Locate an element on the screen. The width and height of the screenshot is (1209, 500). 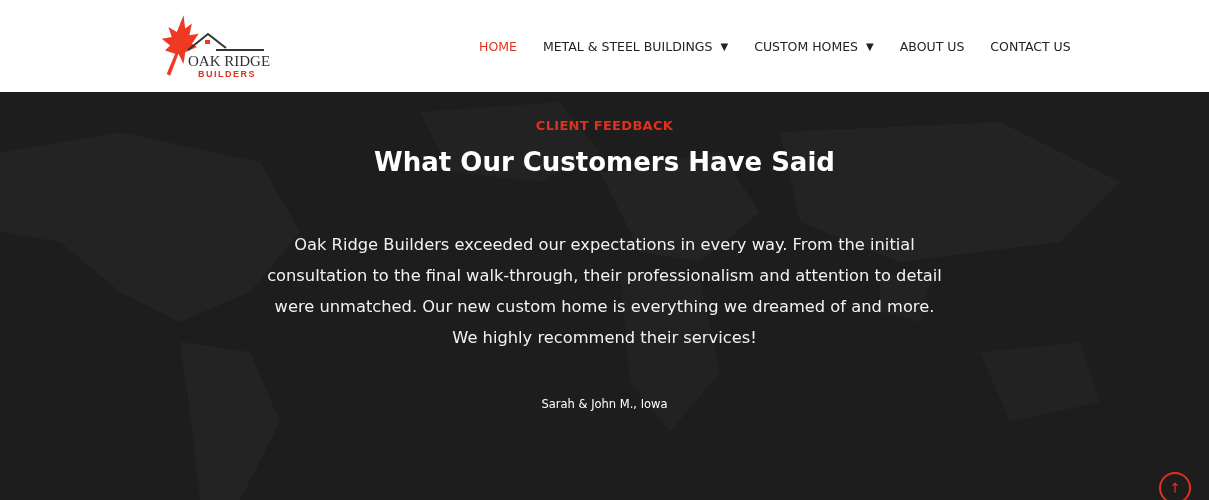
section-title: What Our Customers Have Said is located at coordinates (604, 162).